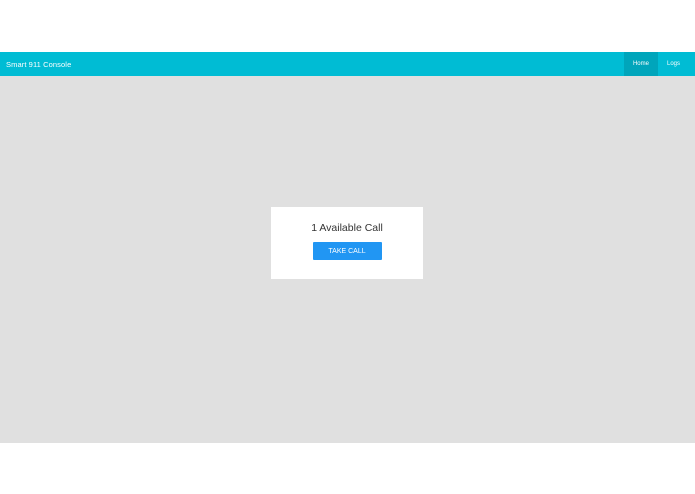  What do you see at coordinates (640, 64) in the screenshot?
I see `nav-link-home: Home` at bounding box center [640, 64].